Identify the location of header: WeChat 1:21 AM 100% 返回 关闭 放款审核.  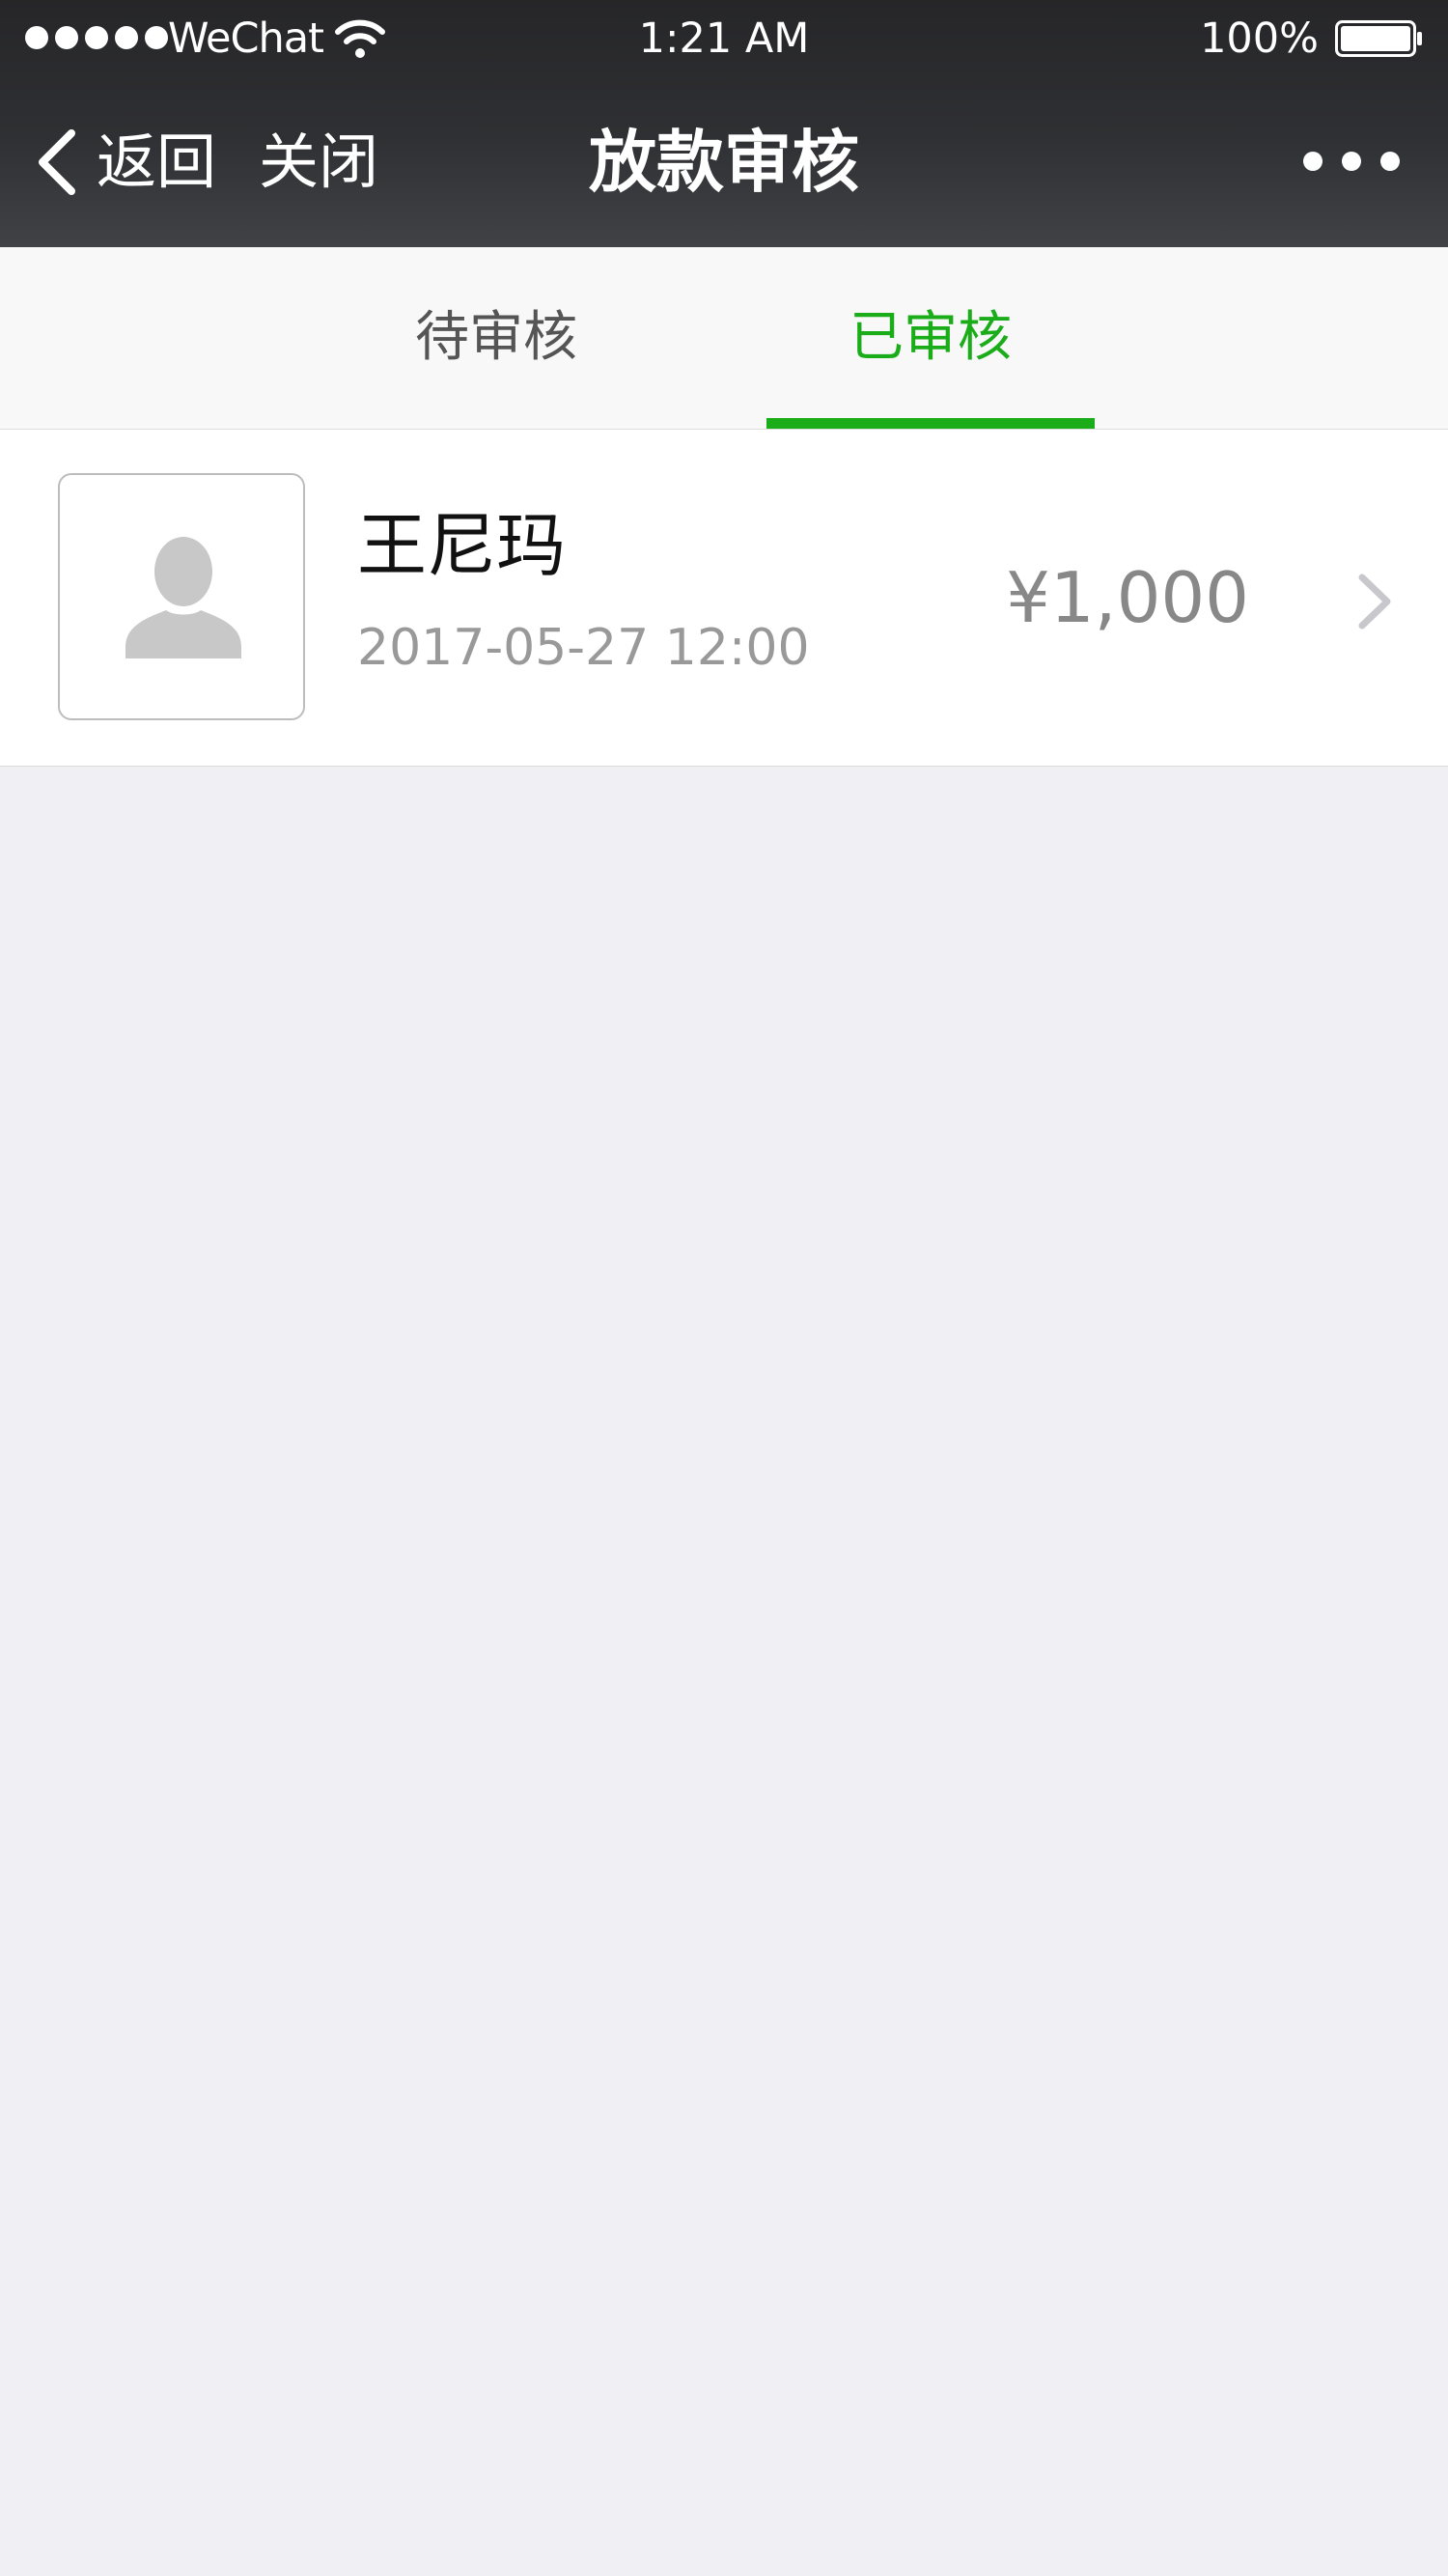
(724, 124).